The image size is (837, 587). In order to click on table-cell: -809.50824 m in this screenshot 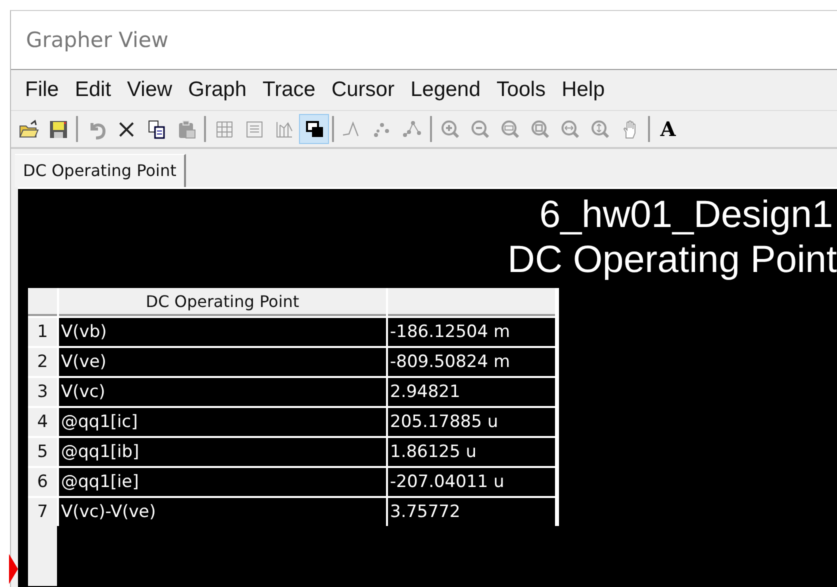, I will do `click(471, 362)`.